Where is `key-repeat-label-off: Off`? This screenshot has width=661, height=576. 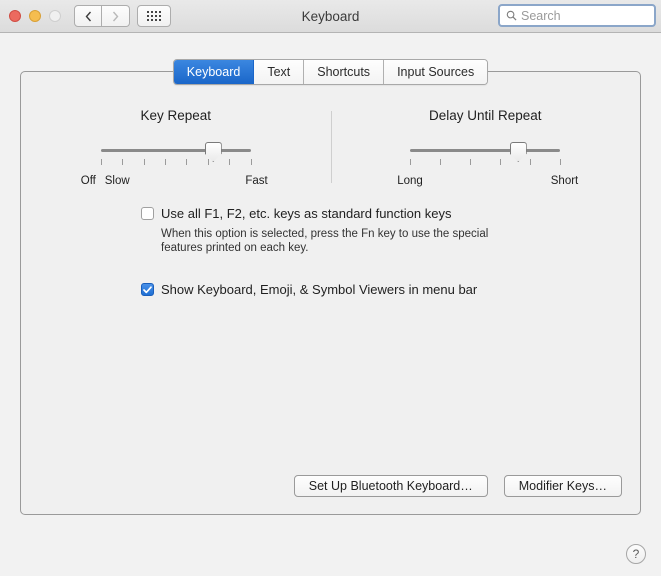 key-repeat-label-off: Off is located at coordinates (88, 181).